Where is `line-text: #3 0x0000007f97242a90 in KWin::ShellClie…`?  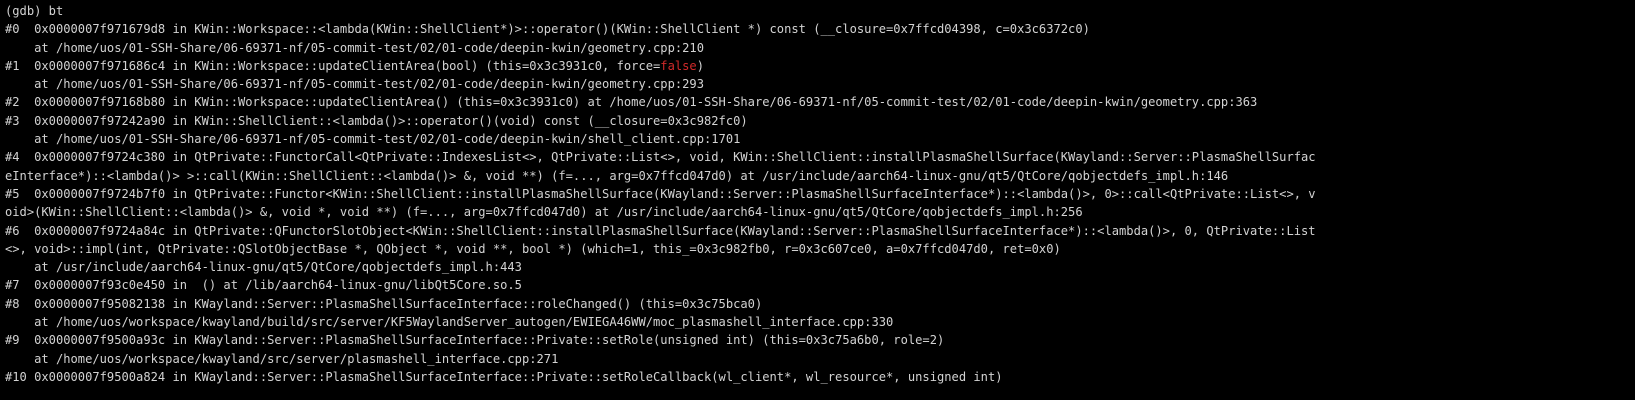 line-text: #3 0x0000007f97242a90 in KWin::ShellClie… is located at coordinates (376, 120).